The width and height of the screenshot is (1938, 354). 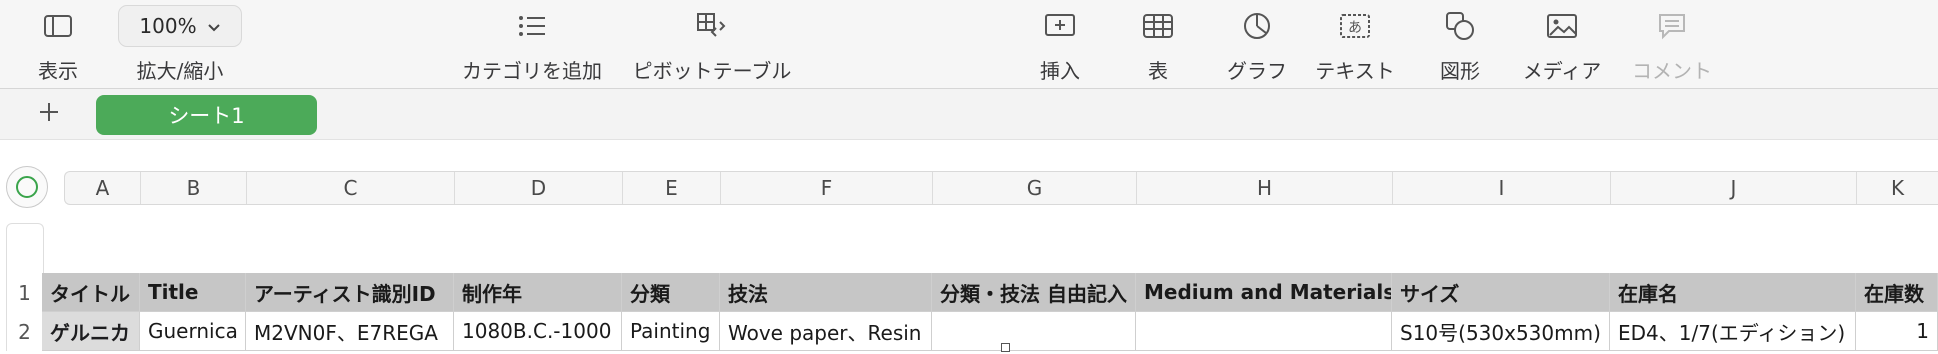 What do you see at coordinates (532, 44) in the screenshot?
I see `add-category-button: カテゴリを追加` at bounding box center [532, 44].